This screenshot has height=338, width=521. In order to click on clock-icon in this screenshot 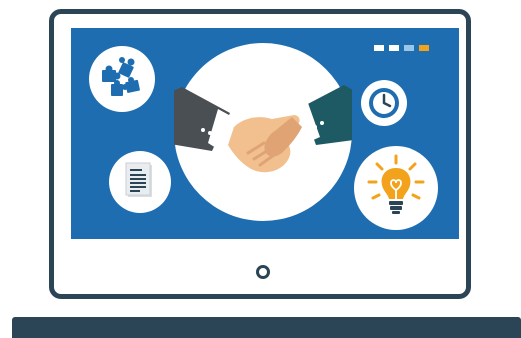, I will do `click(384, 103)`.